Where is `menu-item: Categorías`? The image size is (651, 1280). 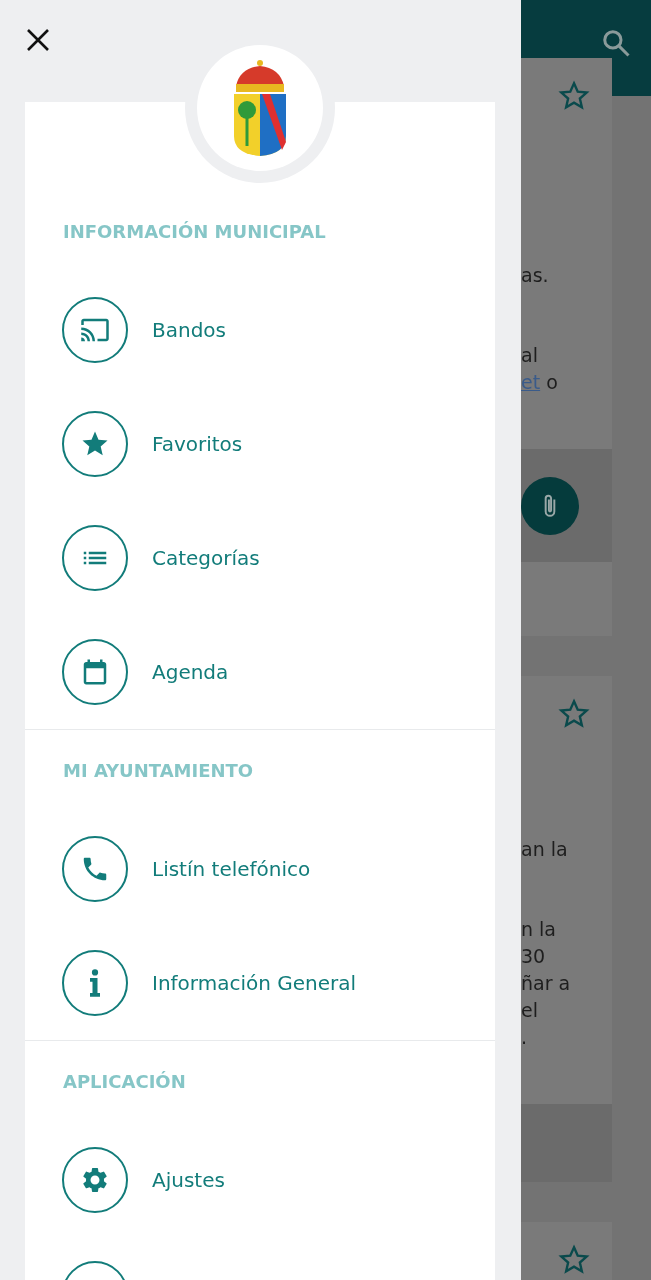 menu-item: Categorías is located at coordinates (260, 558).